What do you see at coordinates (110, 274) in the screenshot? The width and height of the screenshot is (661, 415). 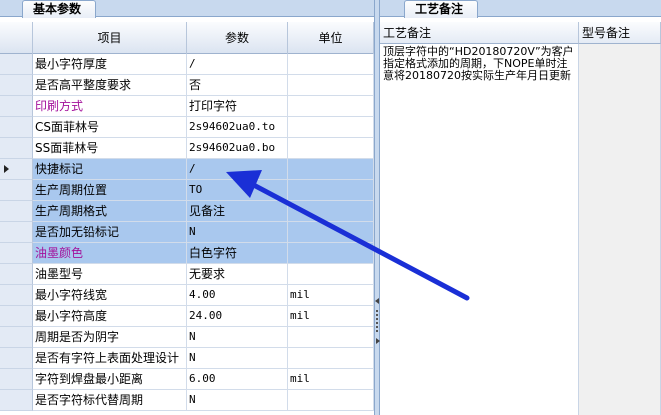 I see `cell-item: 油墨型号` at bounding box center [110, 274].